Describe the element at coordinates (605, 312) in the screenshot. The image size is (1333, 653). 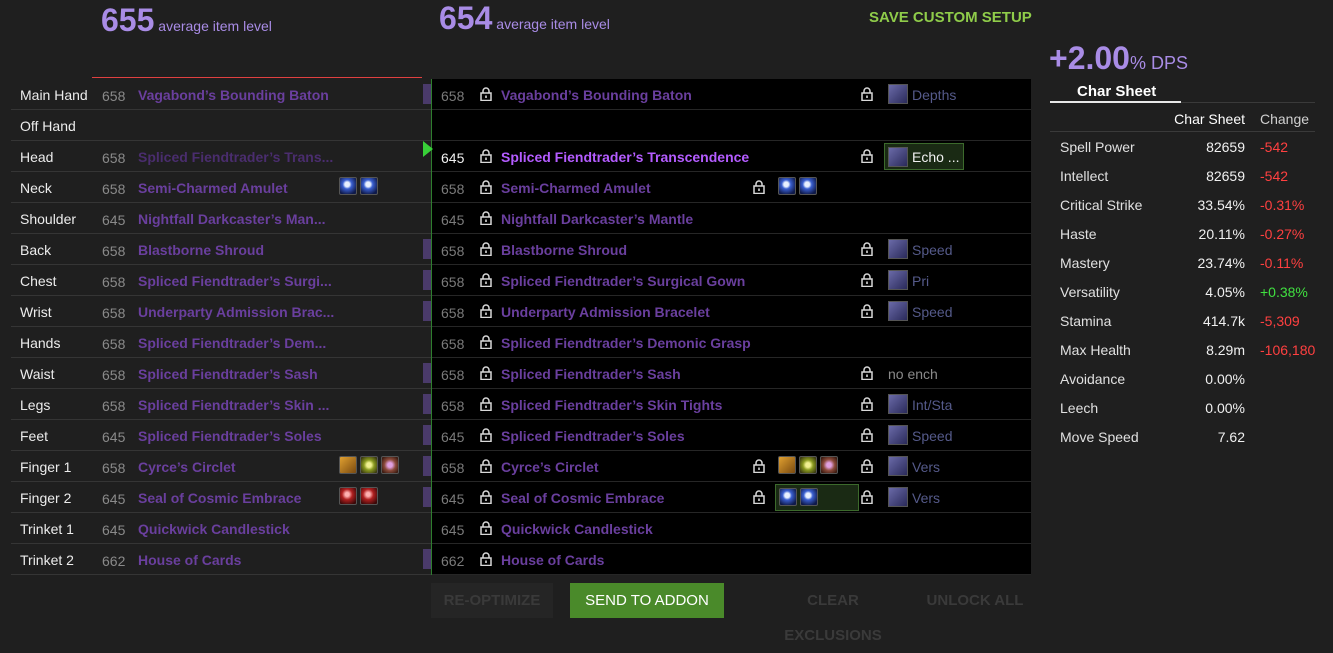
I see `item-name-link: Underparty Admission Bracelet` at that location.